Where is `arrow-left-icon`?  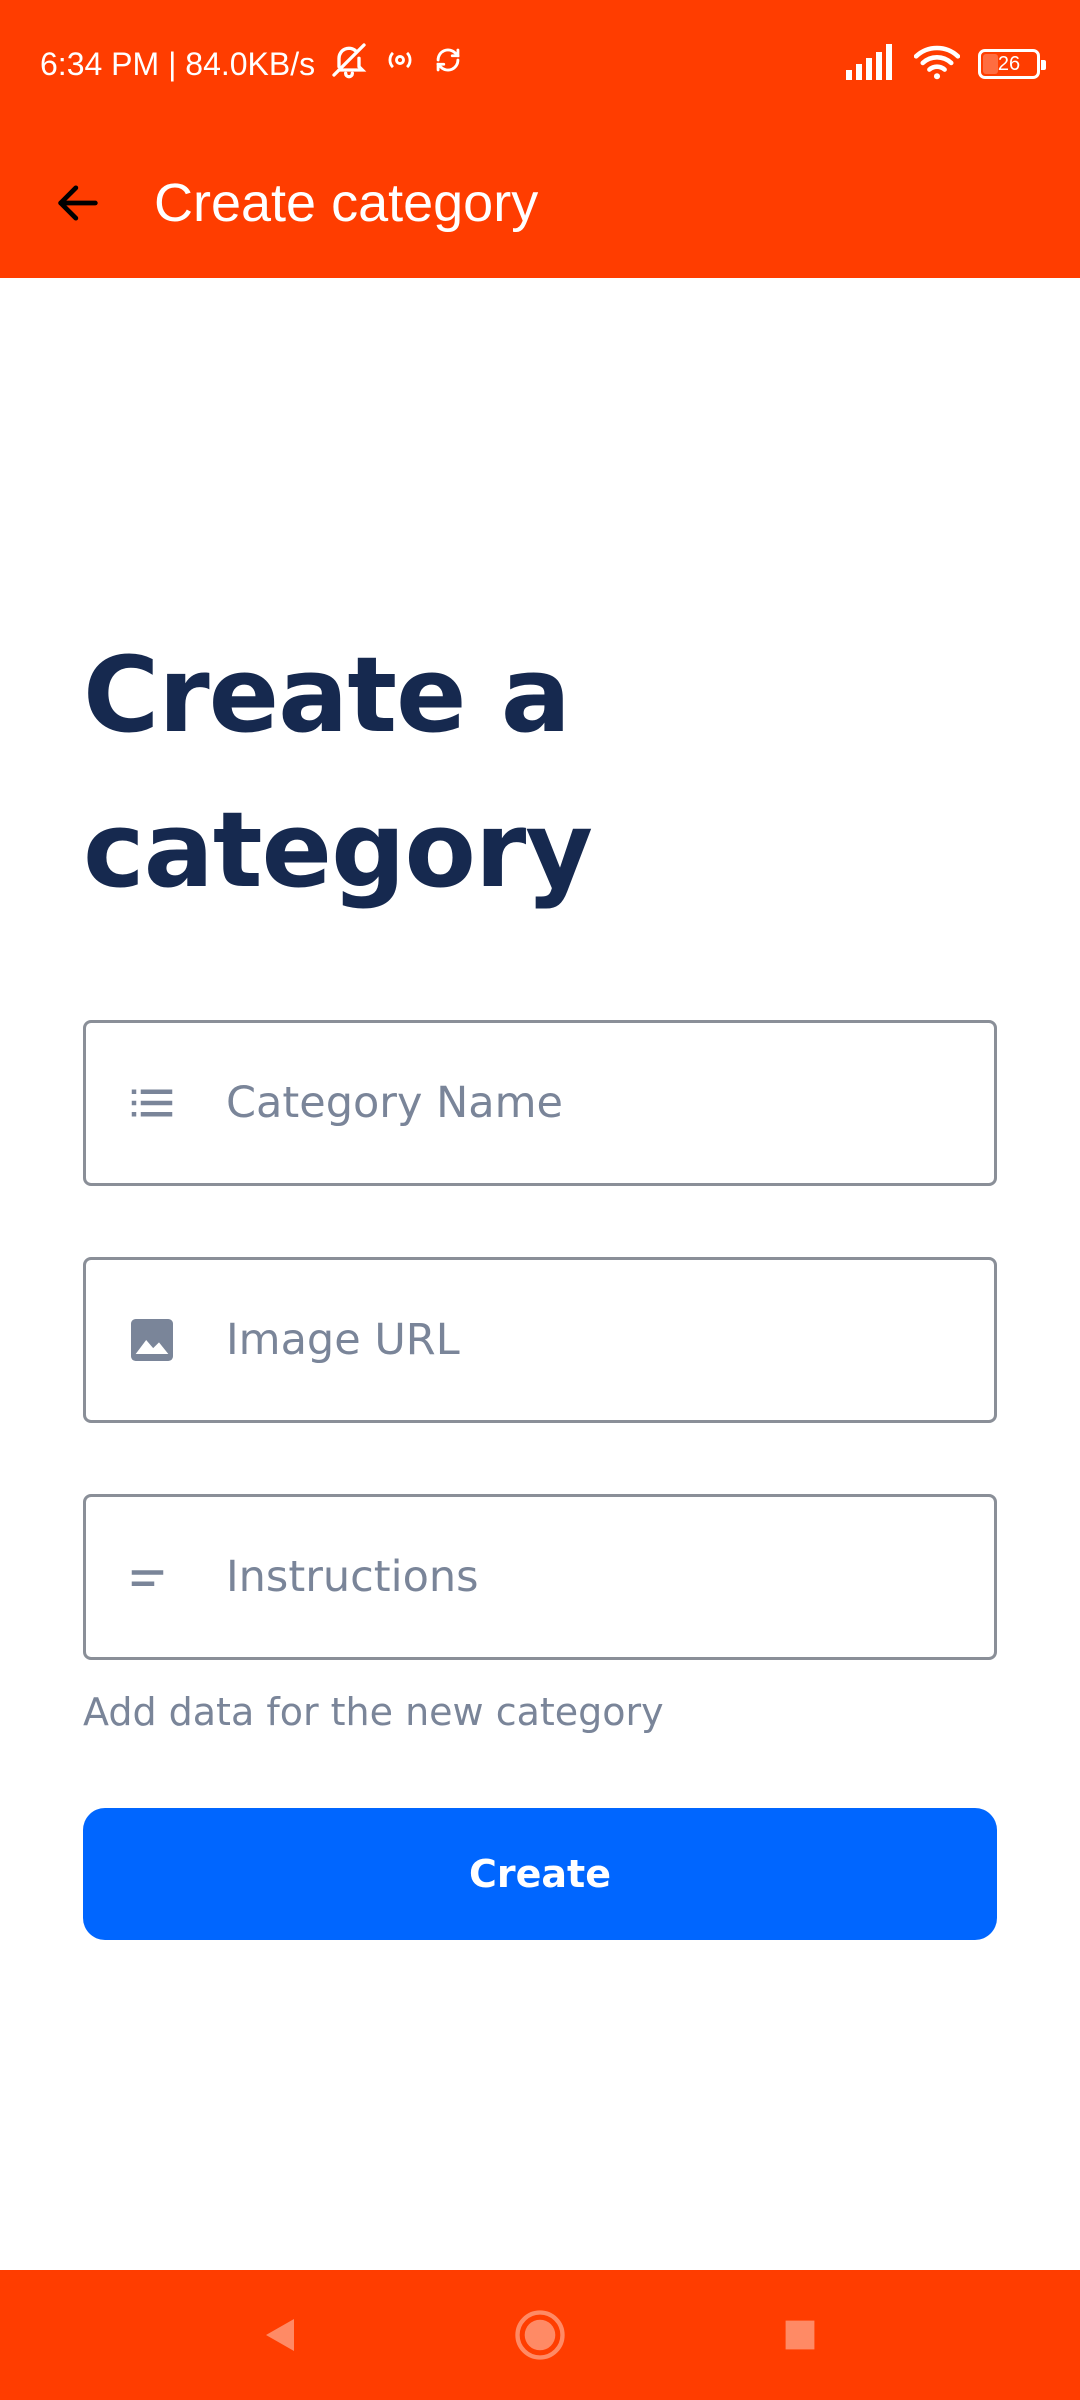 arrow-left-icon is located at coordinates (78, 203).